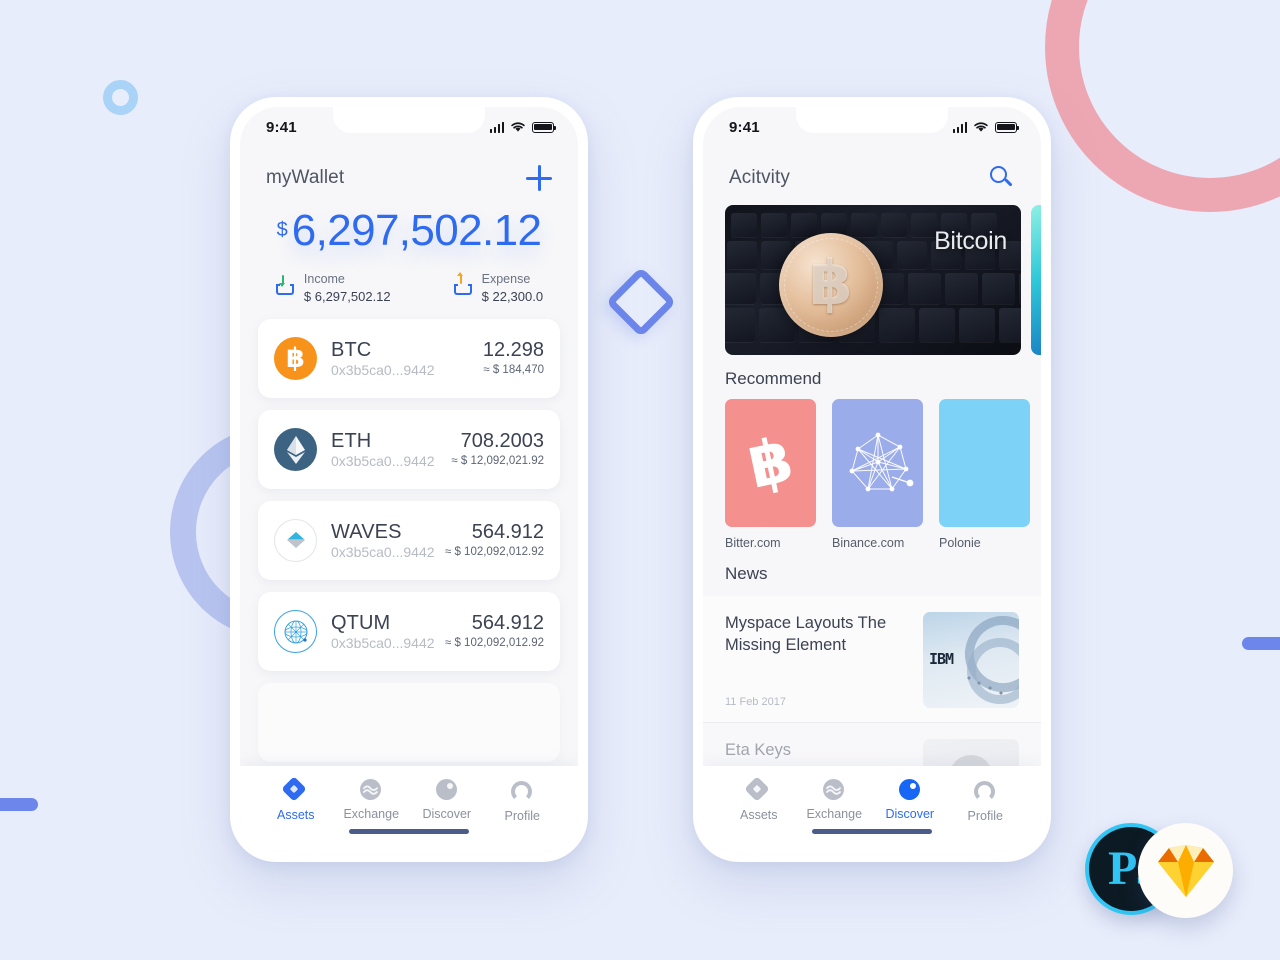  I want to click on discover-compass-icon, so click(909, 790).